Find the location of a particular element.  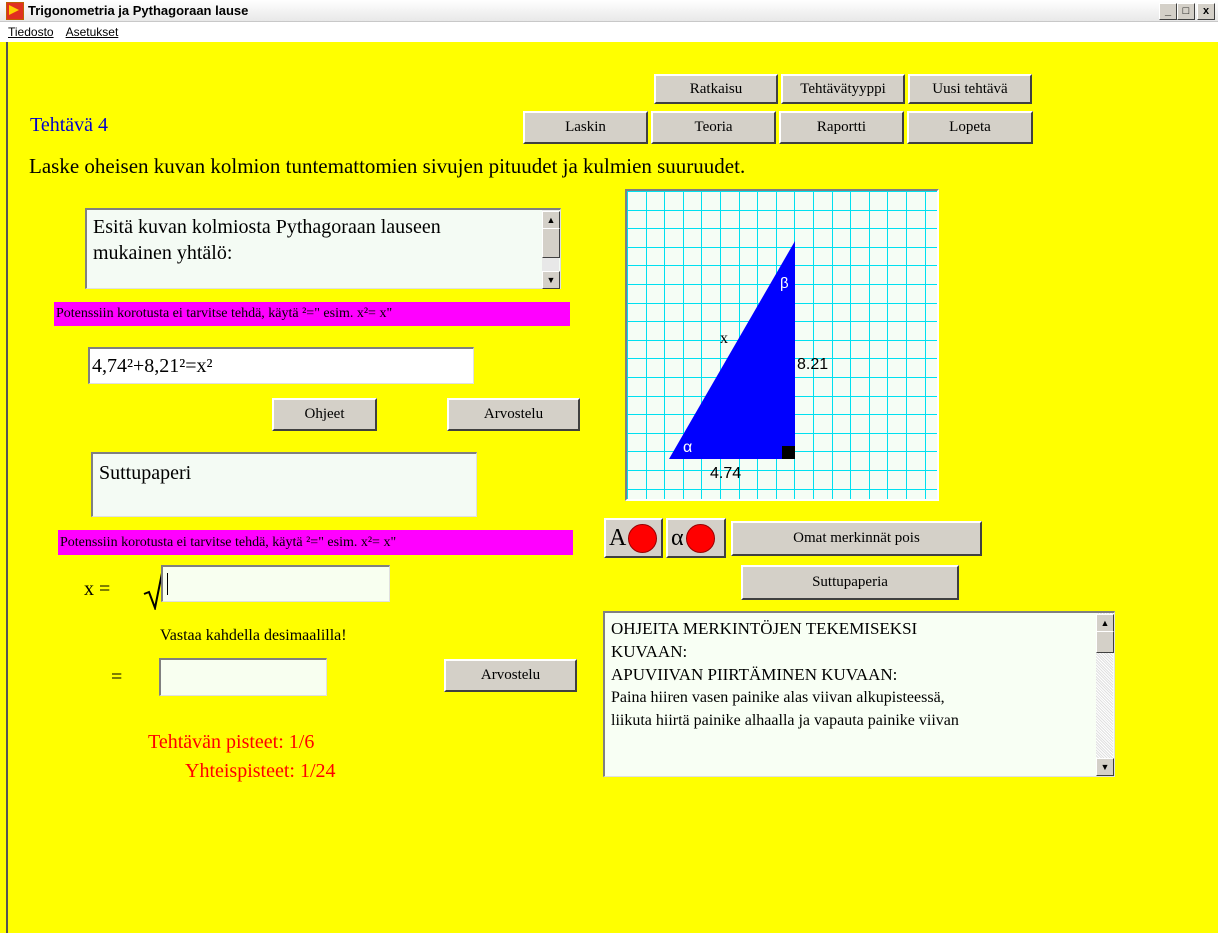

scratch-textbox: Suttupaperi is located at coordinates (284, 484).